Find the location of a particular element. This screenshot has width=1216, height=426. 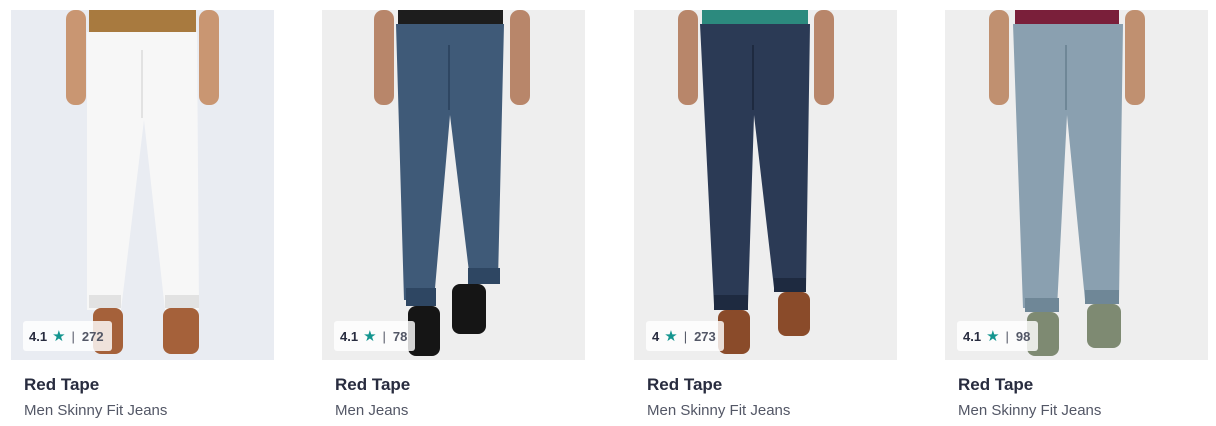

rating-badge: 4.1 ★ | 98 is located at coordinates (998, 336).